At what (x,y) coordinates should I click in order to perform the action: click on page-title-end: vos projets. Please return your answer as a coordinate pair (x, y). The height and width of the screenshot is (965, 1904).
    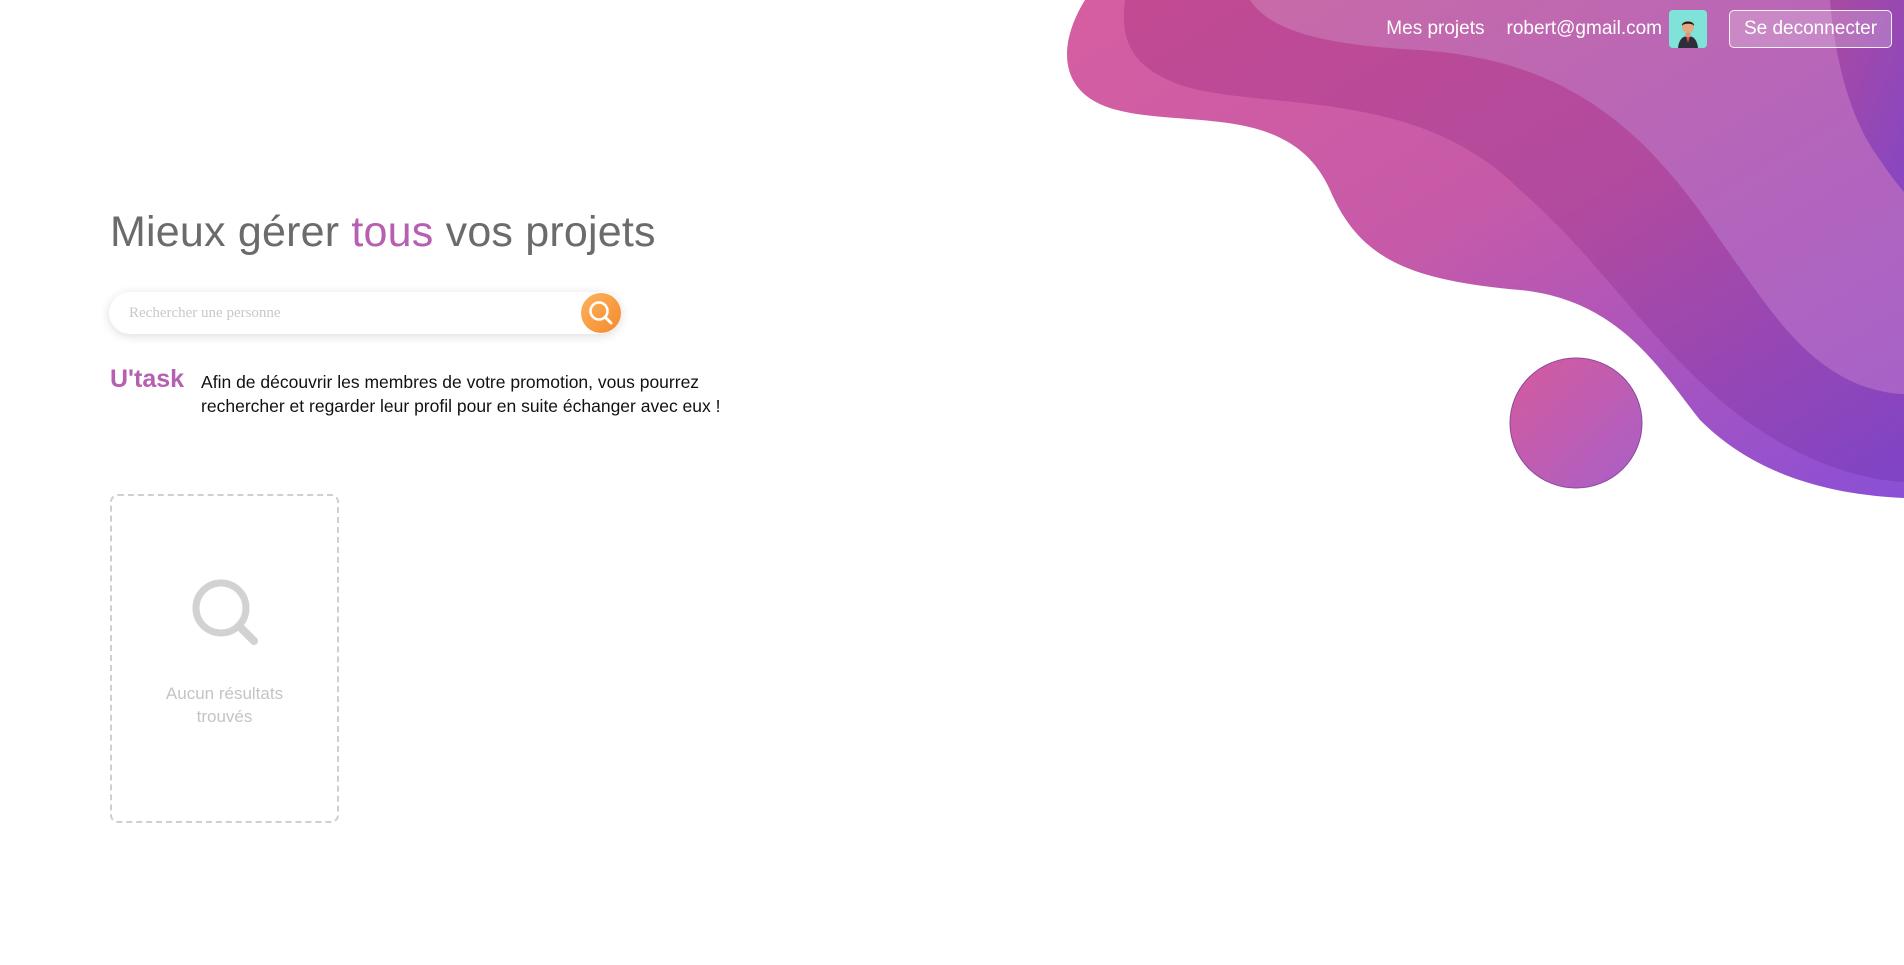
    Looking at the image, I should click on (544, 232).